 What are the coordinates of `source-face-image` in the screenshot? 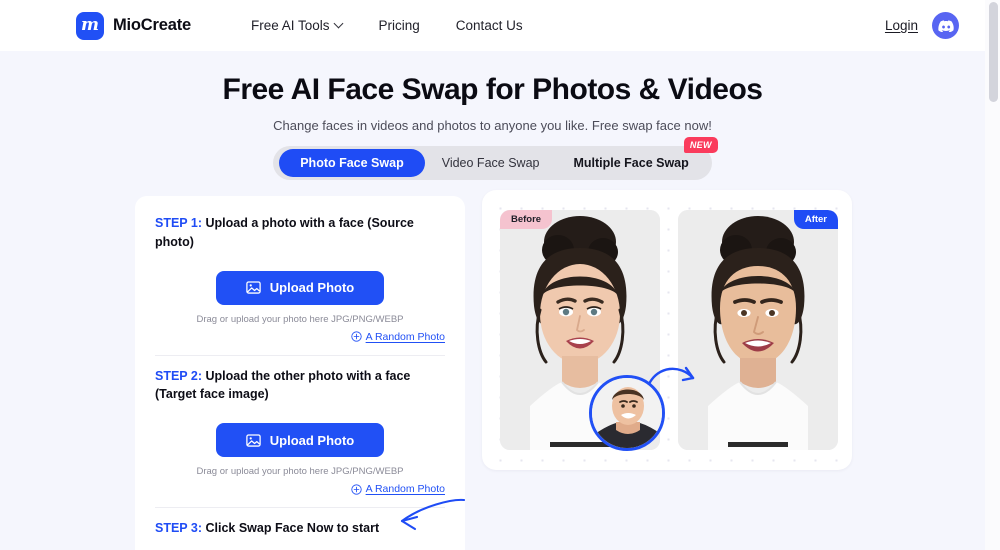 It's located at (627, 413).